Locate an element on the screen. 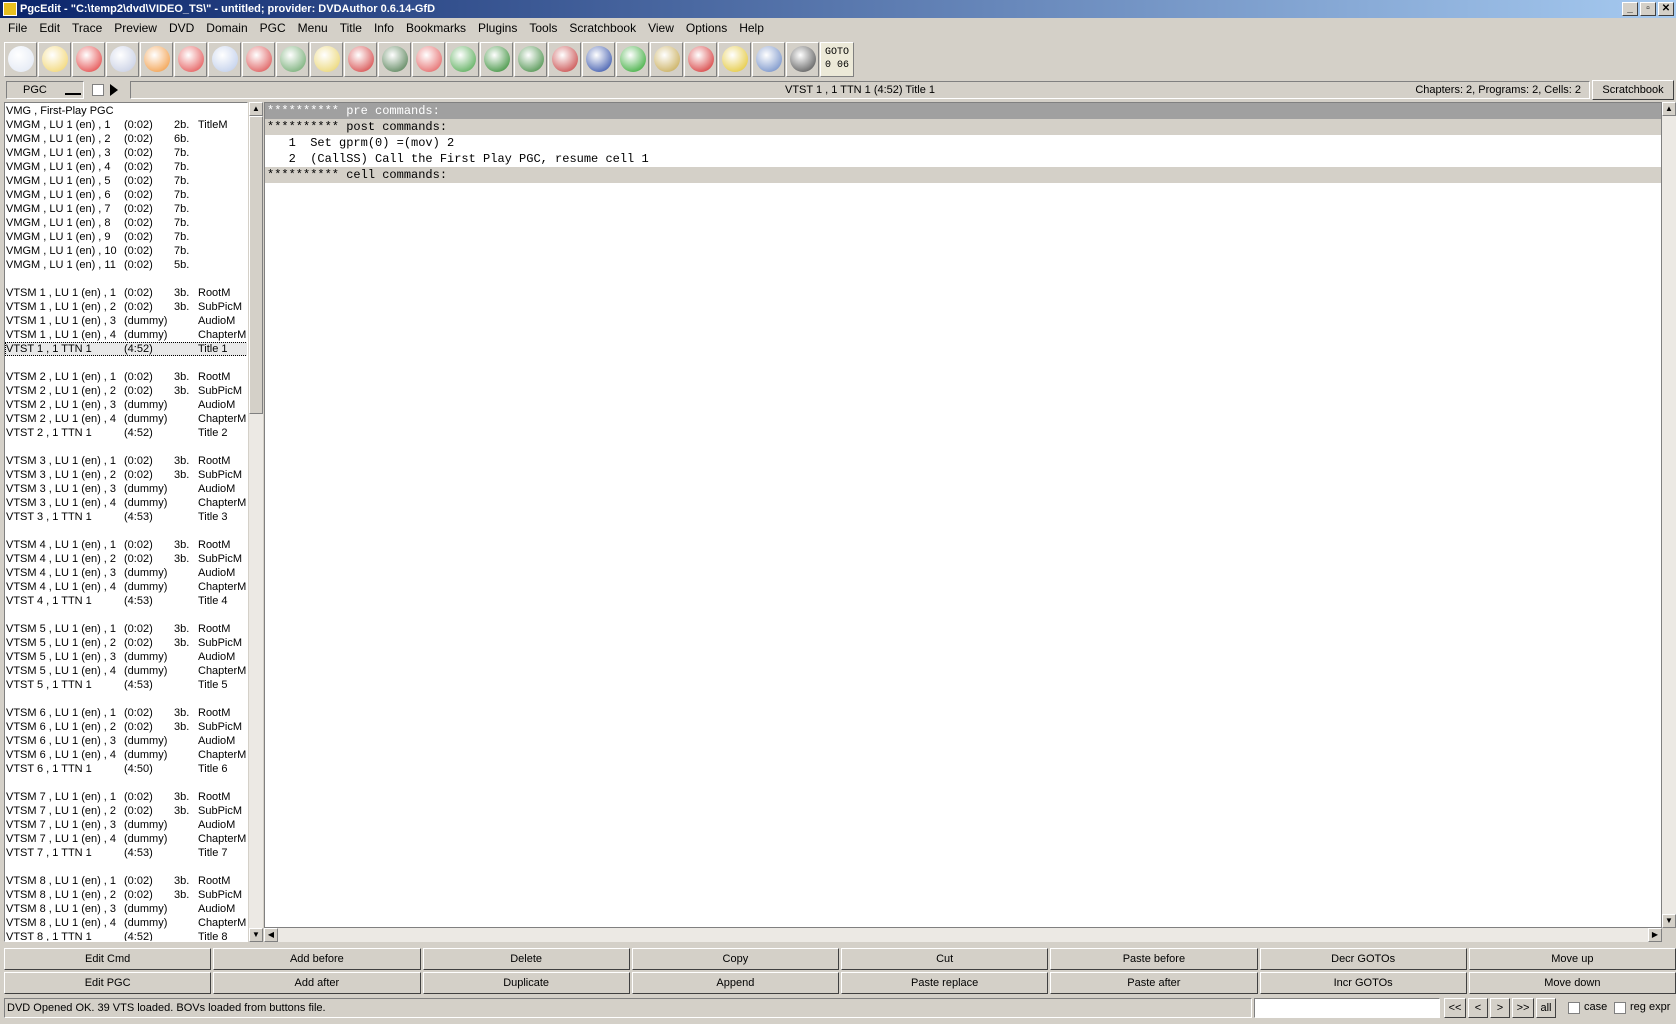  scroll-left-icon: ◀ is located at coordinates (271, 935).